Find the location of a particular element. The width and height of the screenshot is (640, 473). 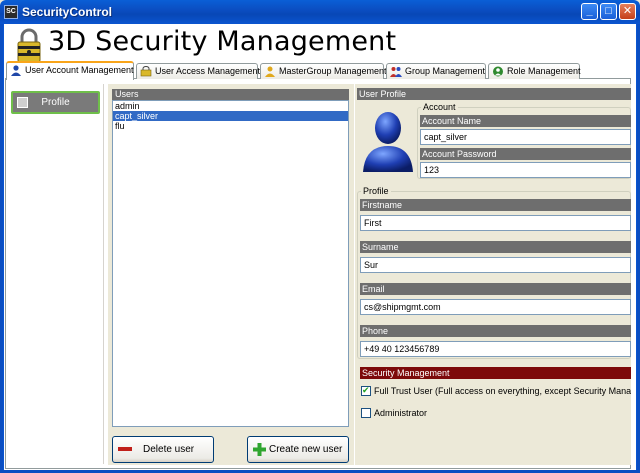

delete-user-label: Delete user is located at coordinates (169, 449).